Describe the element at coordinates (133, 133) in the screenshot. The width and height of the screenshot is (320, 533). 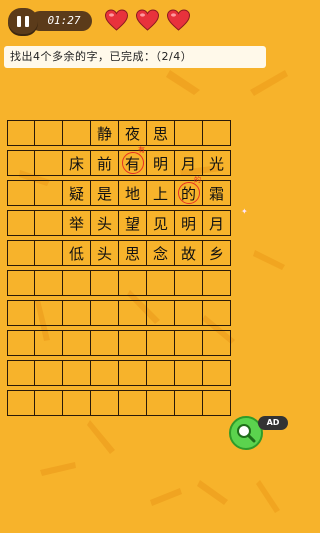
I see `grid-cell: 夜` at that location.